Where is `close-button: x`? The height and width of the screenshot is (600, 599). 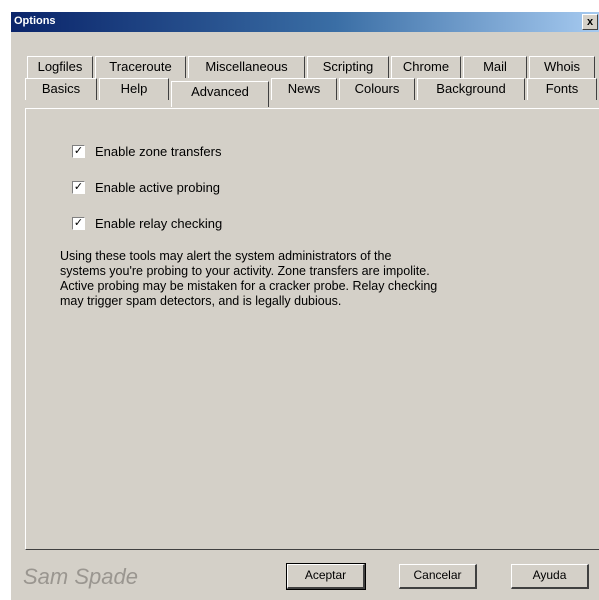 close-button: x is located at coordinates (590, 22).